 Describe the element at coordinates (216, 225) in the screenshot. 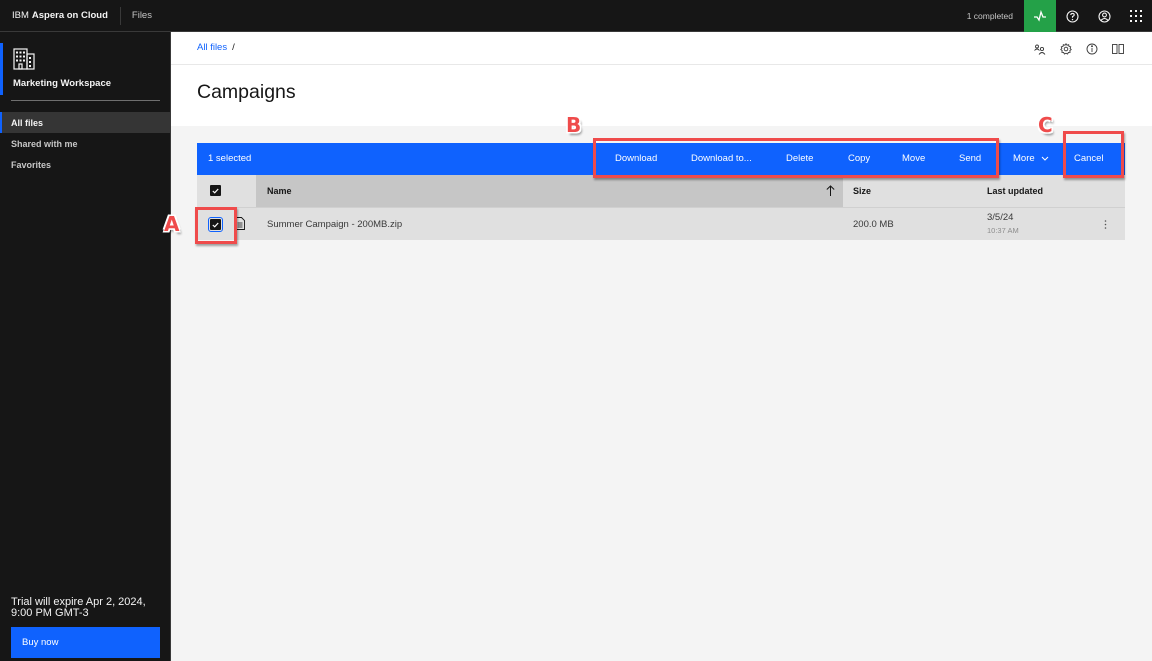

I see `annotation-box-a` at that location.